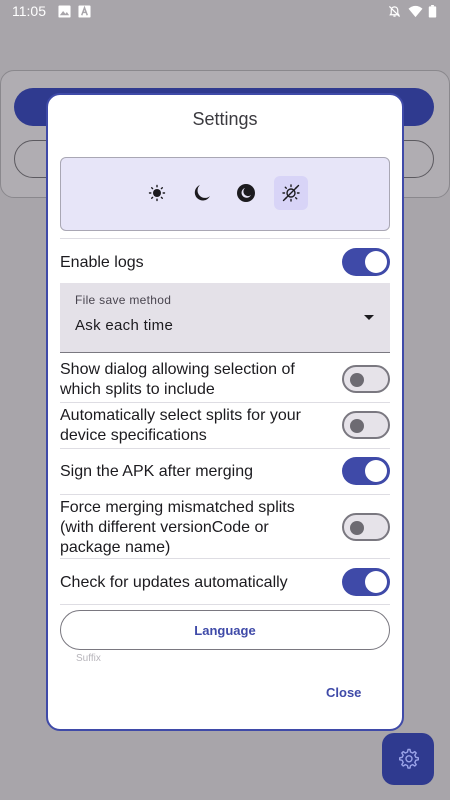  What do you see at coordinates (225, 194) in the screenshot?
I see `theme-selector` at bounding box center [225, 194].